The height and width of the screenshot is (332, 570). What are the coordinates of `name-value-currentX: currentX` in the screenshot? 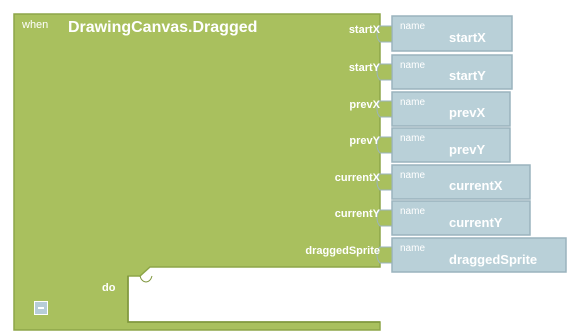 It's located at (475, 185).